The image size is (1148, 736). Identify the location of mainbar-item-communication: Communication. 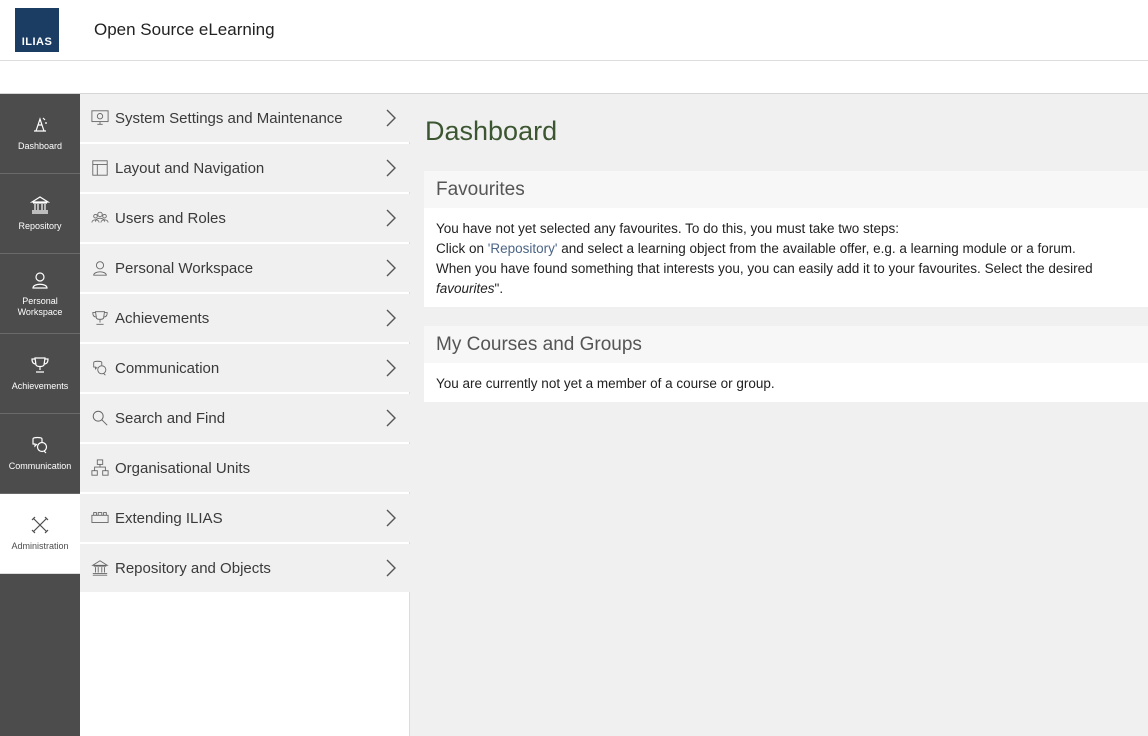
(40, 454).